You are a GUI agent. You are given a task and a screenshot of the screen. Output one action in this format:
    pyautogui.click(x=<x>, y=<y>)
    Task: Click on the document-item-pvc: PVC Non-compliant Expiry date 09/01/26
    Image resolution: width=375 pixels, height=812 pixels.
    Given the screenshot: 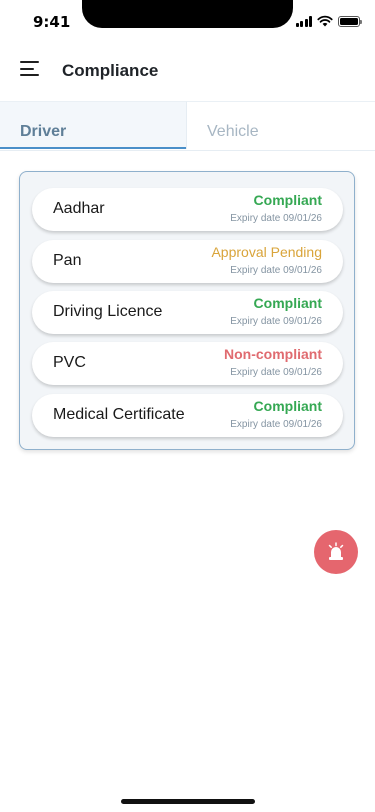 What is the action you would take?
    pyautogui.click(x=187, y=363)
    